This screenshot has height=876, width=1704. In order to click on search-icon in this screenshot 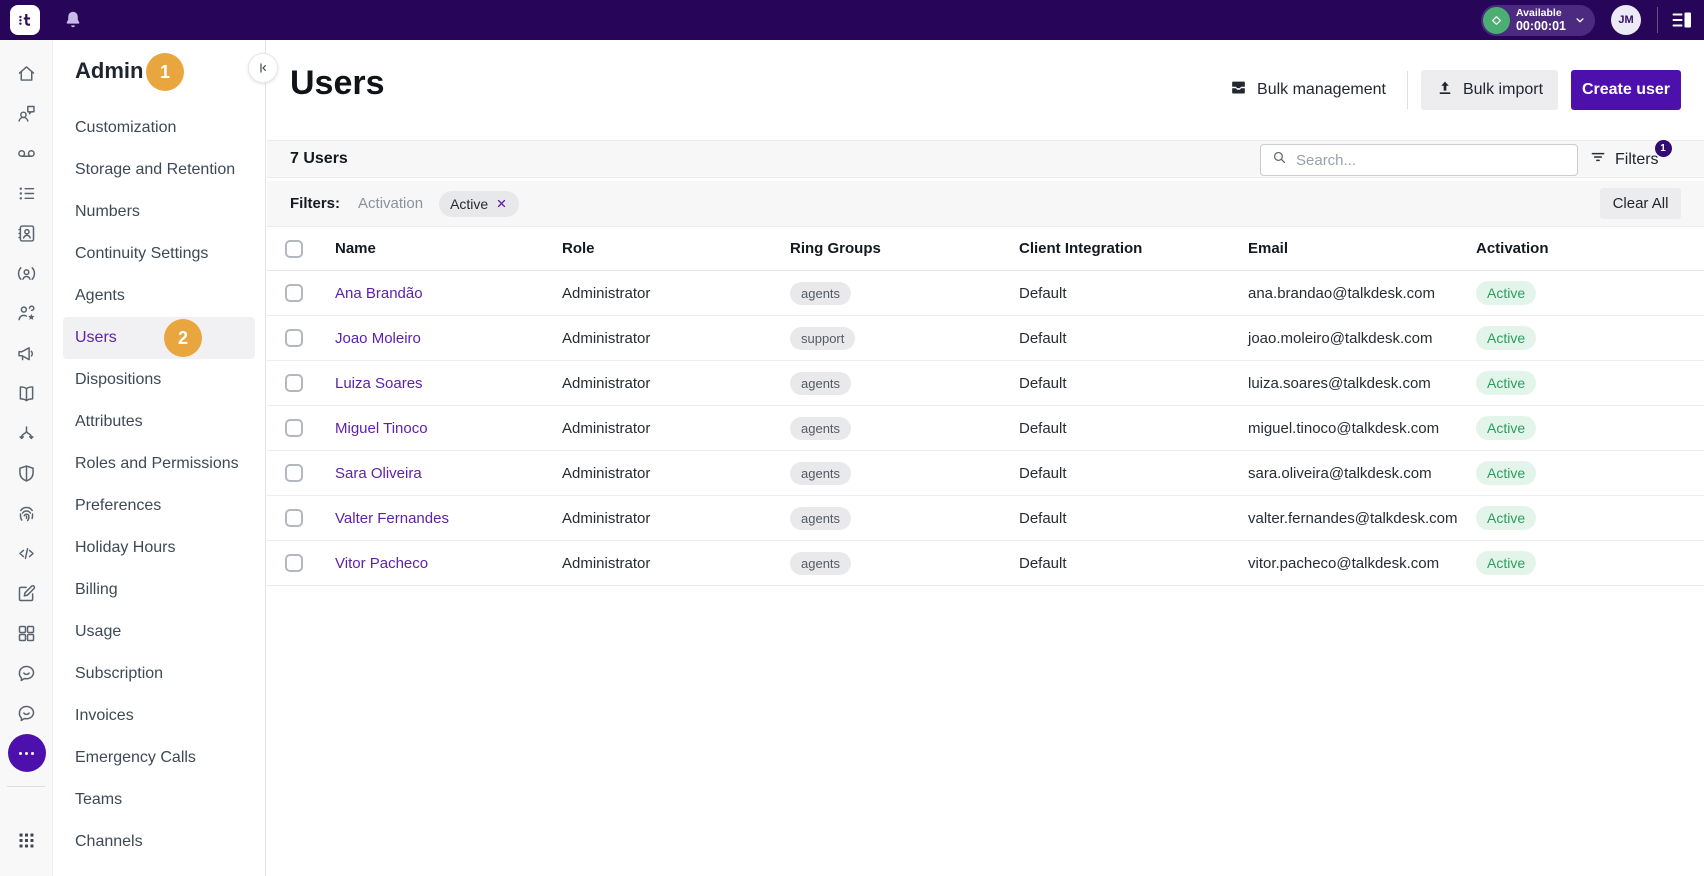, I will do `click(1279, 160)`.